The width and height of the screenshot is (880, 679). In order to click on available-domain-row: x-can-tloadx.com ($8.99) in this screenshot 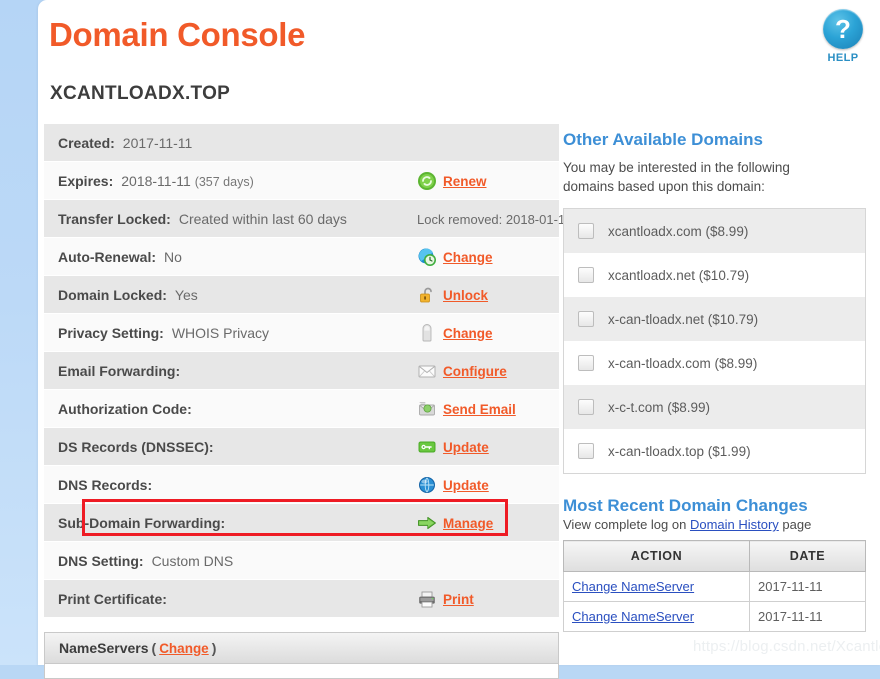, I will do `click(714, 363)`.